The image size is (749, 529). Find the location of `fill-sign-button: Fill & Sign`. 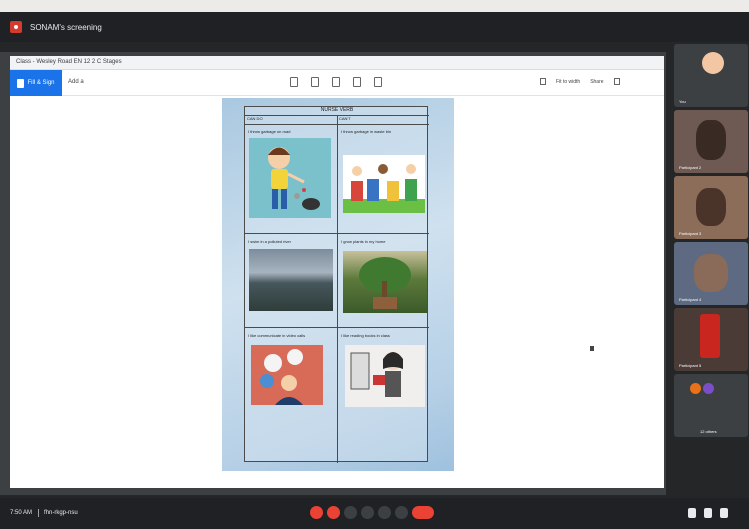

fill-sign-button: Fill & Sign is located at coordinates (36, 83).